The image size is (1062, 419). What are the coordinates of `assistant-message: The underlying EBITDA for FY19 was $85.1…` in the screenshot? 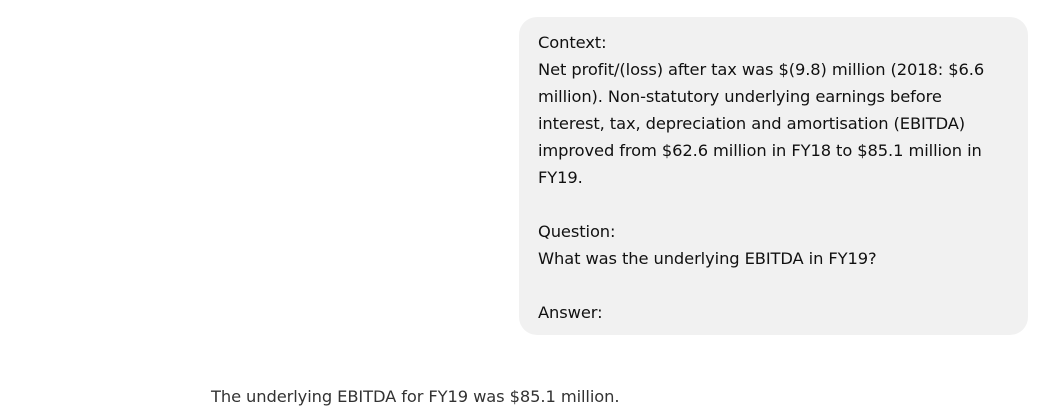 It's located at (415, 396).